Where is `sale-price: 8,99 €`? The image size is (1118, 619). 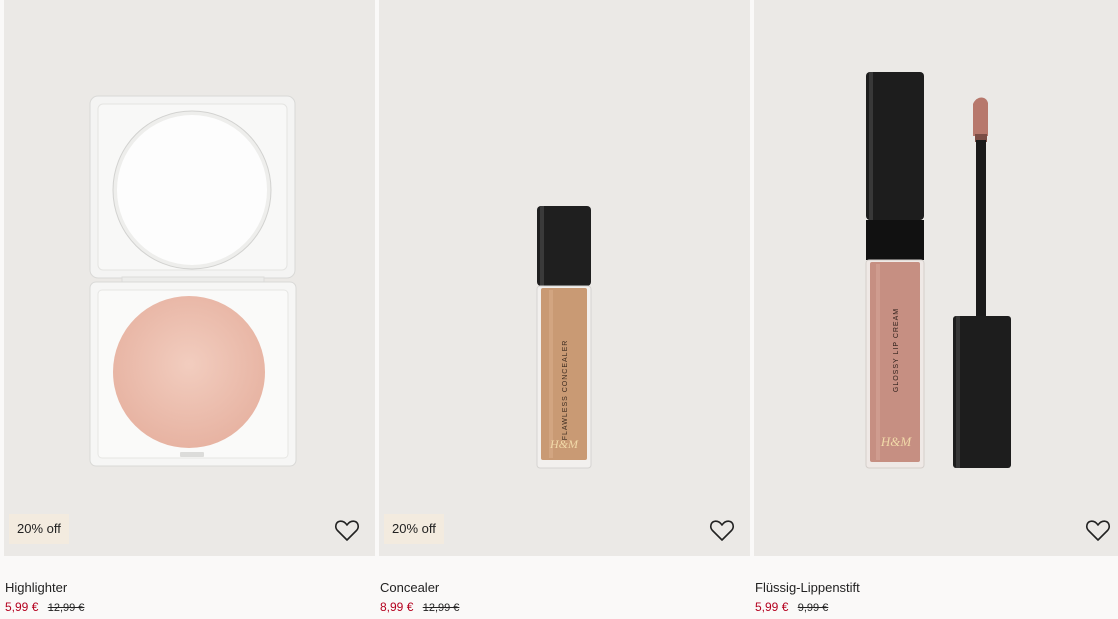 sale-price: 8,99 € is located at coordinates (397, 607).